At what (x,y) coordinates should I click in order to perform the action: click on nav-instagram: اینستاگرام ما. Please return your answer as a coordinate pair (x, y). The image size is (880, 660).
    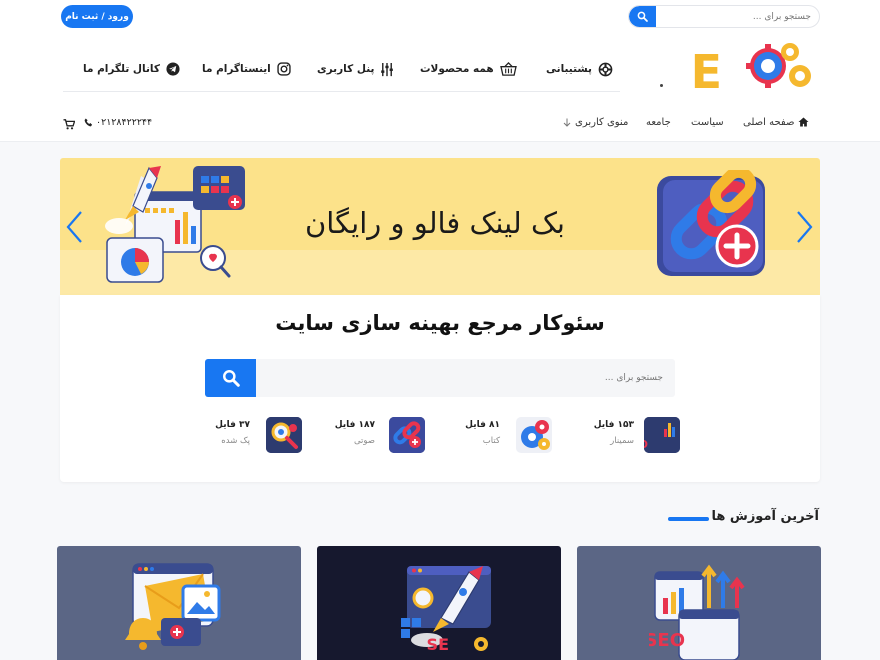
    Looking at the image, I should click on (246, 69).